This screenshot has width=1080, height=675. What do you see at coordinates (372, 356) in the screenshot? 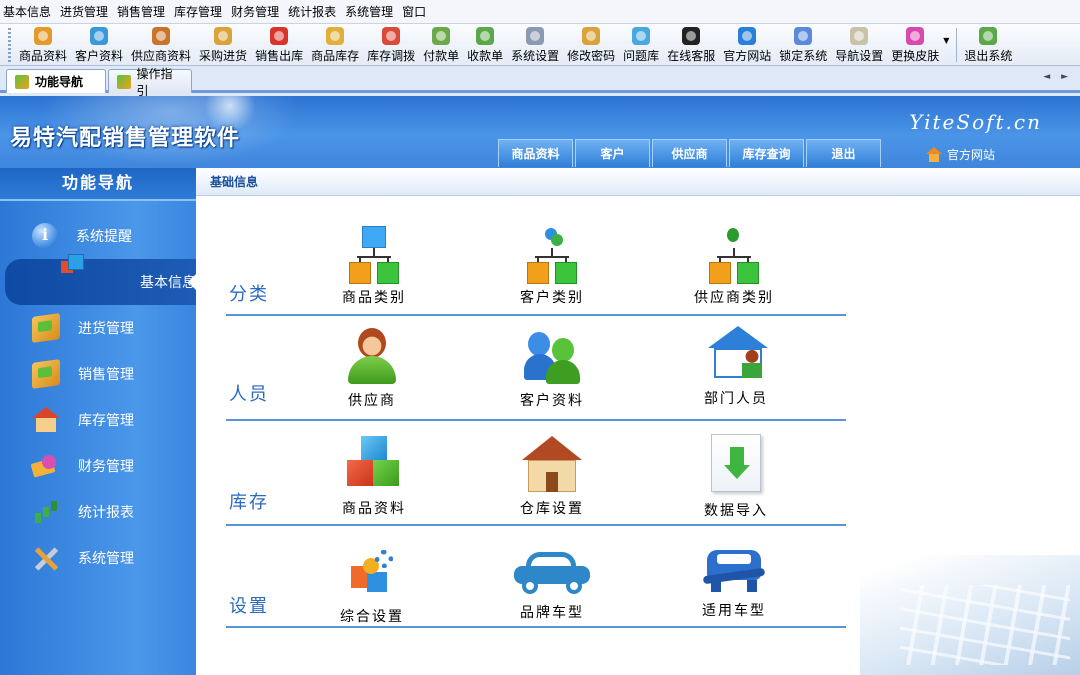
I see `supplier-person-icon` at bounding box center [372, 356].